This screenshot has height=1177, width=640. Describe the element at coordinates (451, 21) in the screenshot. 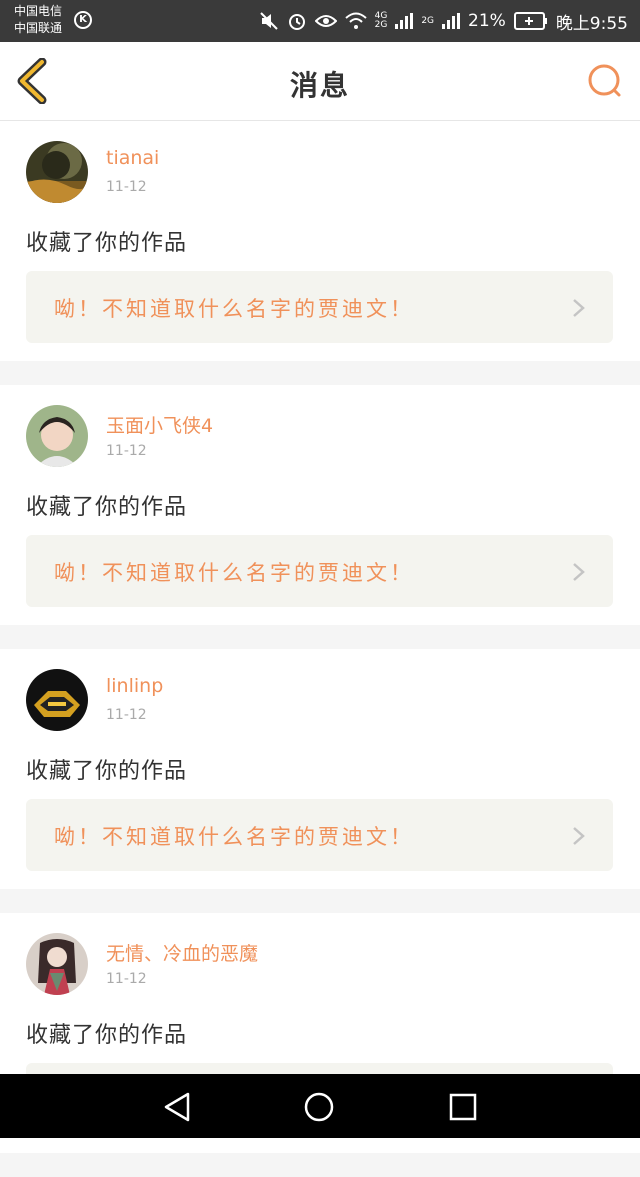

I see `signal-2-icon` at that location.